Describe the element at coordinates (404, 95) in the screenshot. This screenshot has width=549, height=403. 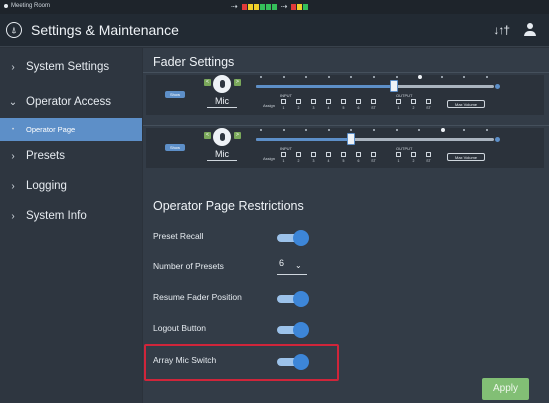
I see `output-label: OUTPUT` at that location.